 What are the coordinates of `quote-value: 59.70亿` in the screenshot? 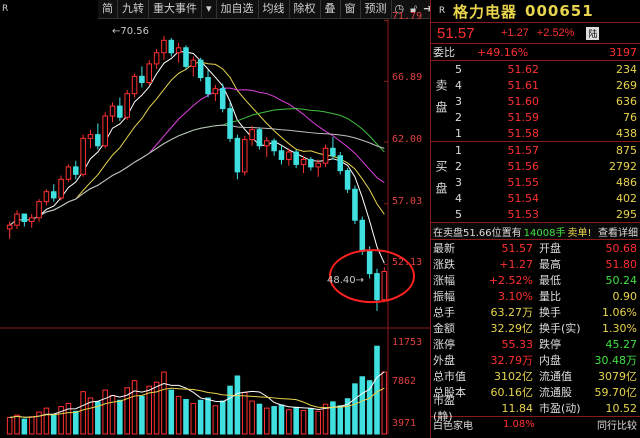 It's located at (616, 392).